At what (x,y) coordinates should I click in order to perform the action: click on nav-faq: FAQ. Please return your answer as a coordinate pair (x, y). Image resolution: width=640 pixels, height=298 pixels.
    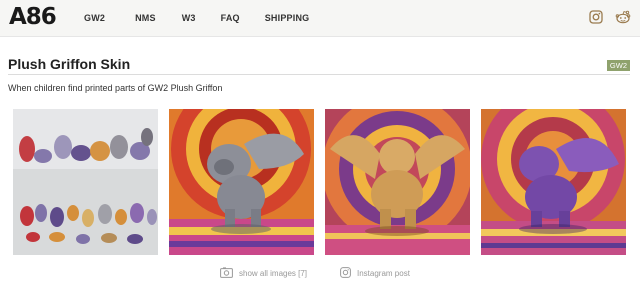
    Looking at the image, I should click on (230, 18).